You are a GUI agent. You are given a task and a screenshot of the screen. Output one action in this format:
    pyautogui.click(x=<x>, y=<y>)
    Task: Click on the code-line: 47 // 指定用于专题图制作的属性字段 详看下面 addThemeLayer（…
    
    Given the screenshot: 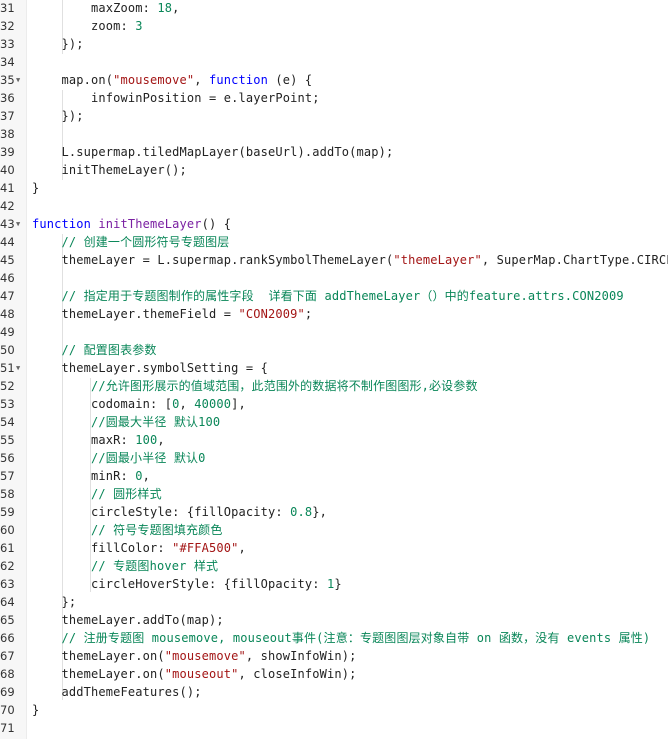 What is the action you would take?
    pyautogui.click(x=334, y=296)
    